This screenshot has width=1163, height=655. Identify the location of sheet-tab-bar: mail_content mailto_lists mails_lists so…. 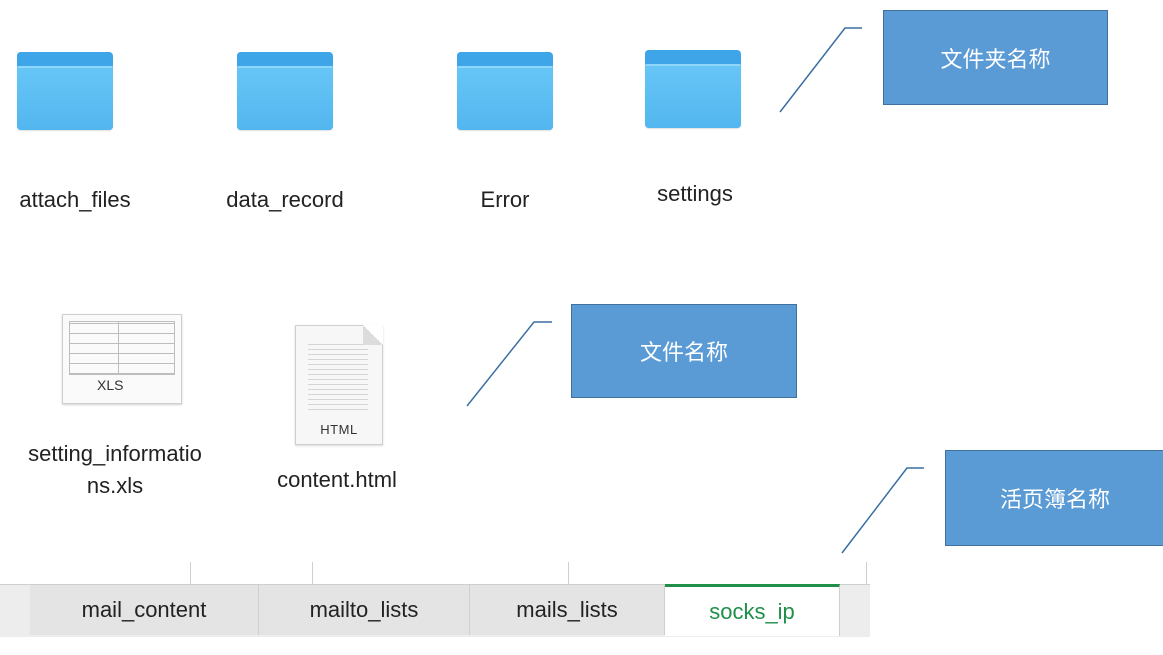
(435, 610).